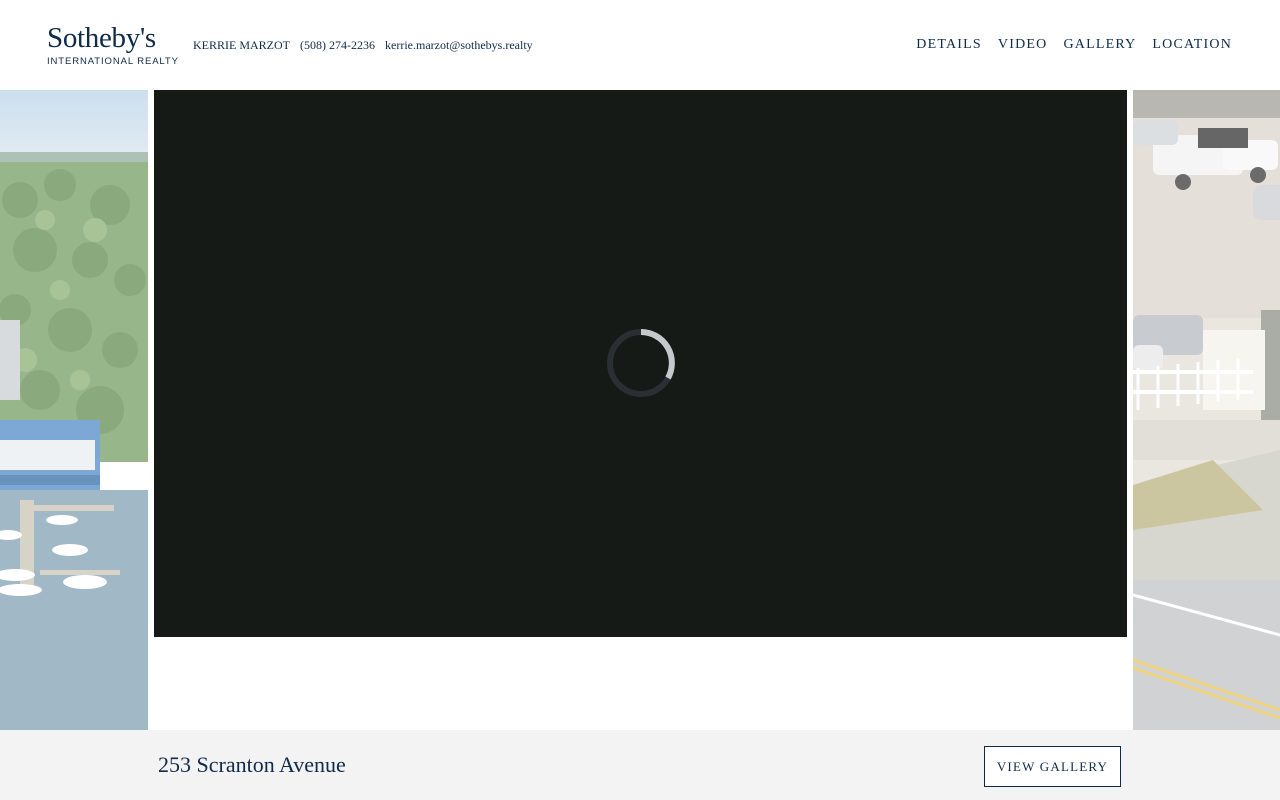 This screenshot has height=800, width=1280. I want to click on nav-details: DETAILS, so click(949, 45).